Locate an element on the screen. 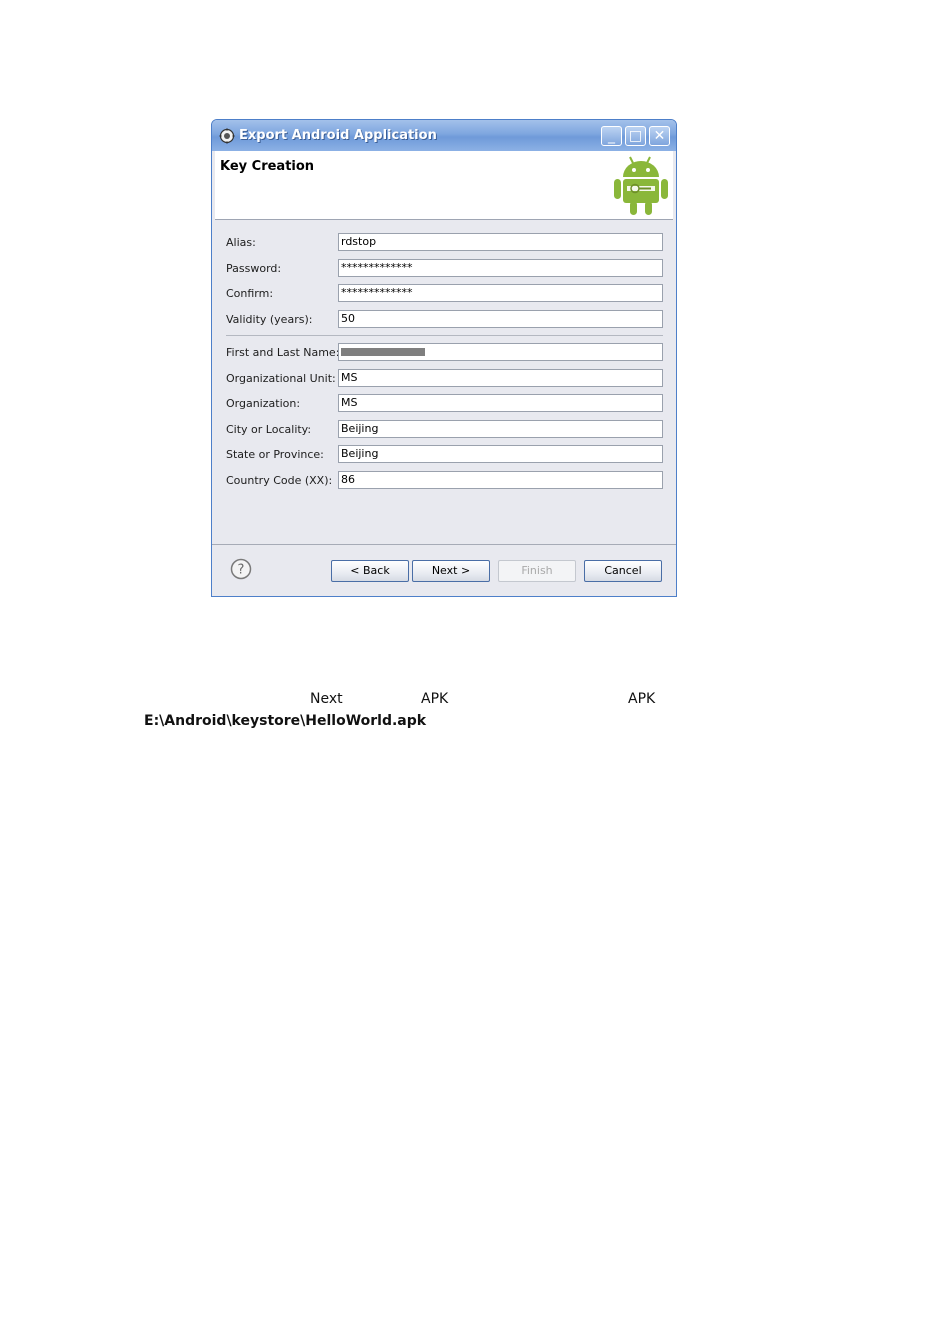 The width and height of the screenshot is (950, 1344). back-button: < Back is located at coordinates (370, 571).